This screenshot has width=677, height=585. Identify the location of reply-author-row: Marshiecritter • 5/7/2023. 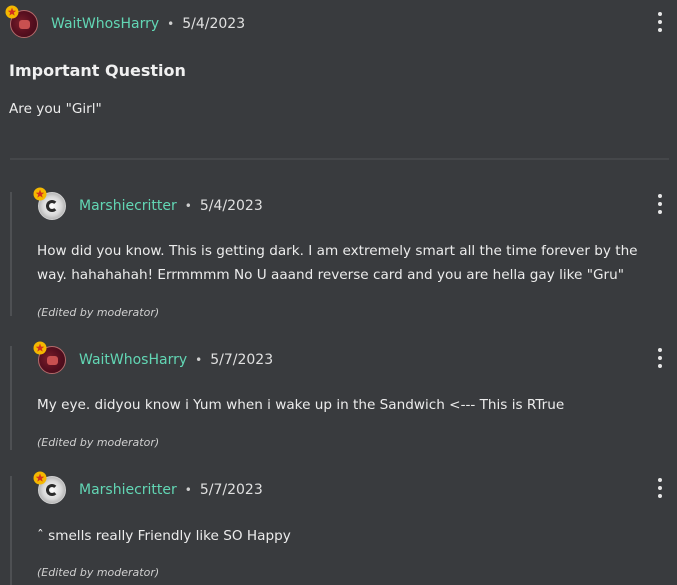
(148, 488).